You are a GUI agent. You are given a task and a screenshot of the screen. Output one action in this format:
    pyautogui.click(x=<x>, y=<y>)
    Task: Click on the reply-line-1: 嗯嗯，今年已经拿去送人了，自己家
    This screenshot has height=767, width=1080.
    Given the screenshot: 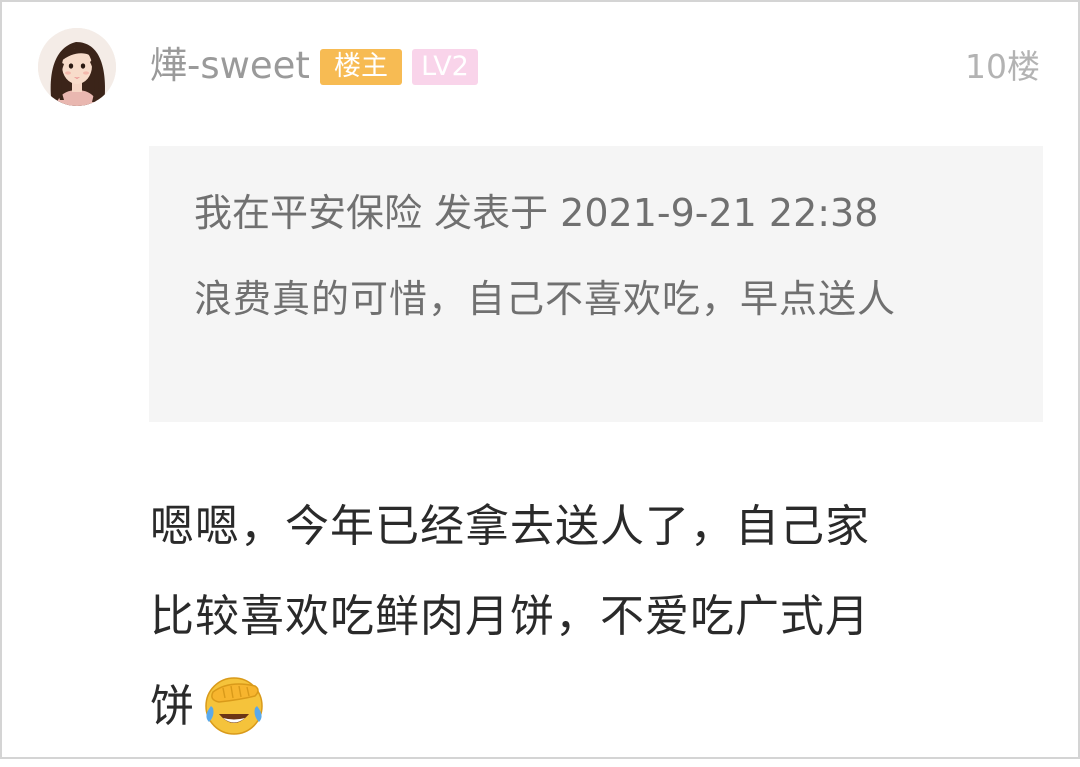 What is the action you would take?
    pyautogui.click(x=510, y=526)
    